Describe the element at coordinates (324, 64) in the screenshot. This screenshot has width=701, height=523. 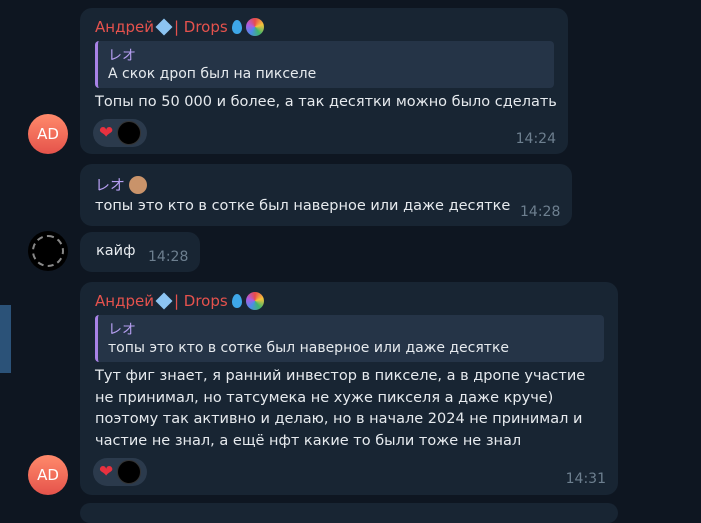
I see `reply-quote: レオ А скок дроп был на пикселе` at that location.